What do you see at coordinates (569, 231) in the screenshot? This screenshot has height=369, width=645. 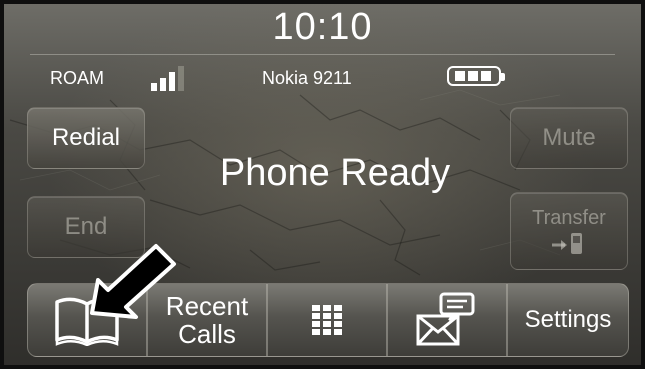 I see `transfer-button: Transfer` at bounding box center [569, 231].